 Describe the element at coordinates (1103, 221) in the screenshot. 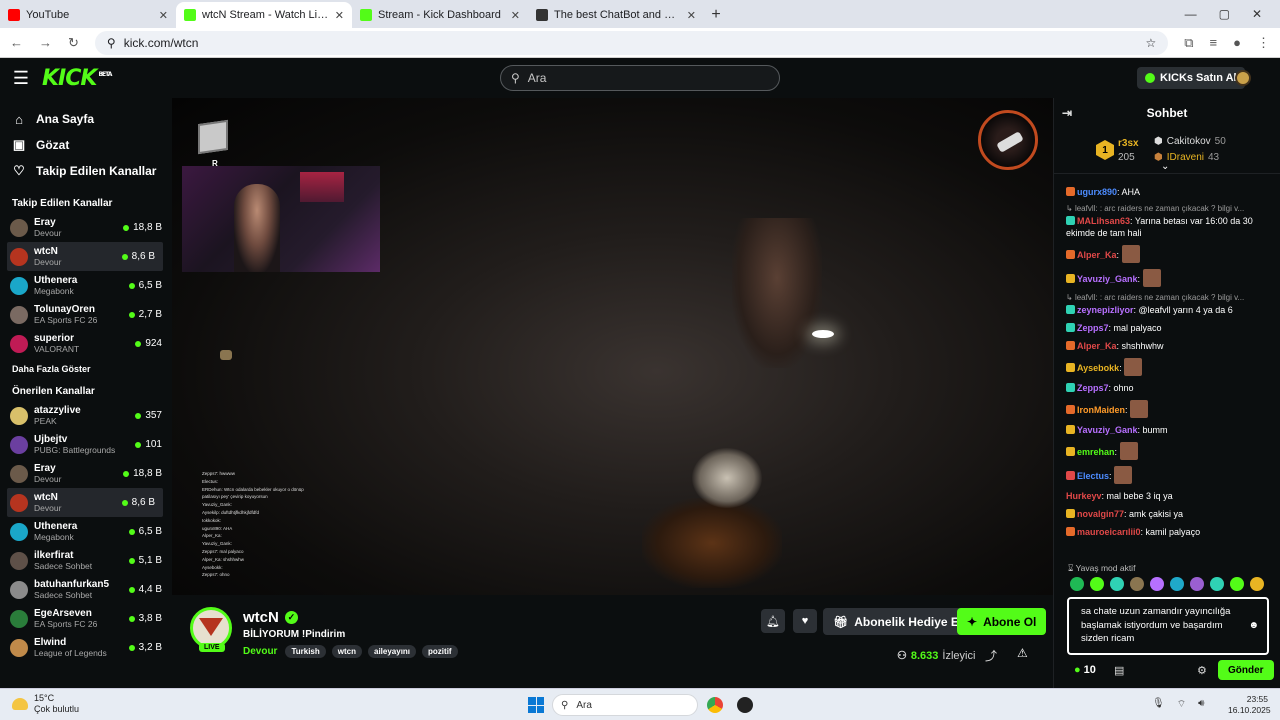

I see `chat-username: MALihsan63` at that location.